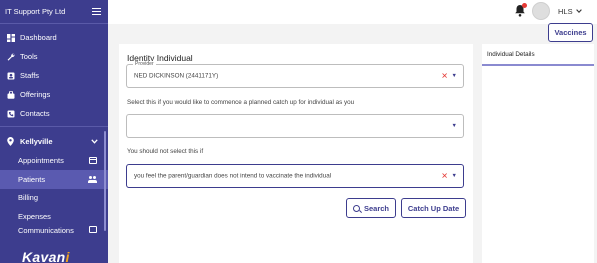 The image size is (597, 263). What do you see at coordinates (356, 208) in the screenshot?
I see `search-icon` at bounding box center [356, 208].